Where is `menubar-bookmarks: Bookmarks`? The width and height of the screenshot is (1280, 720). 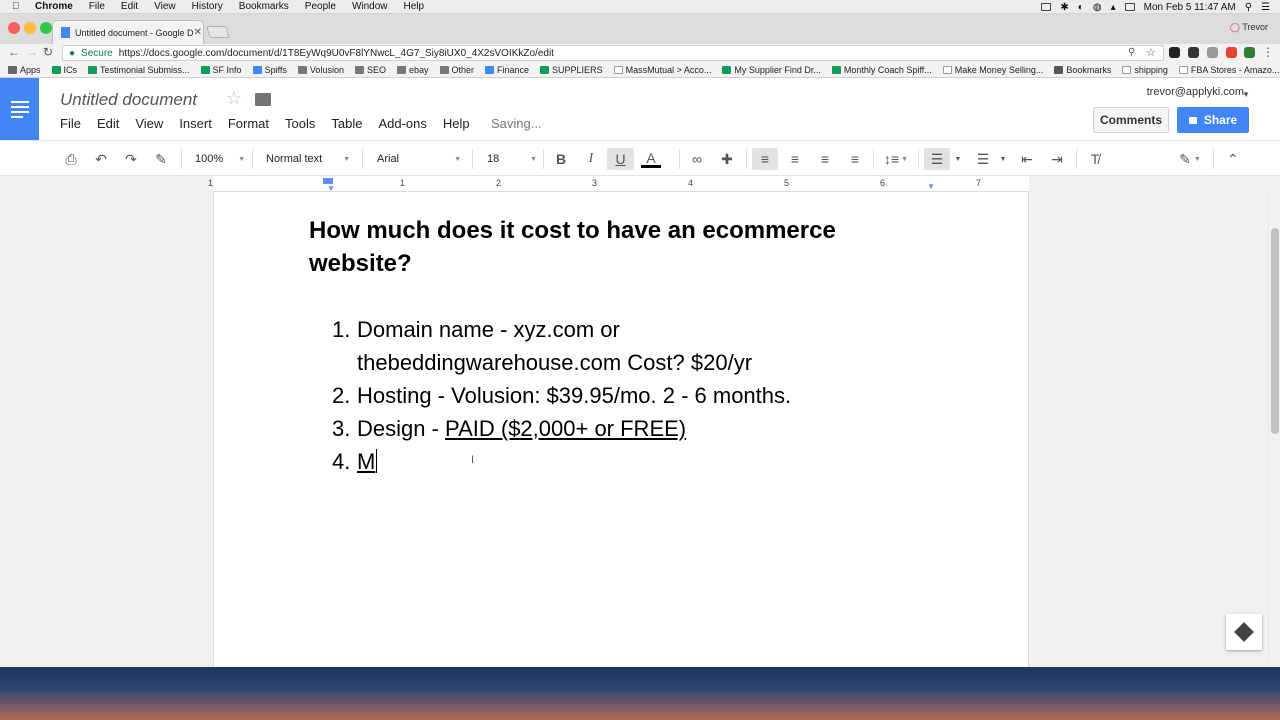
menubar-bookmarks: Bookmarks is located at coordinates (264, 6).